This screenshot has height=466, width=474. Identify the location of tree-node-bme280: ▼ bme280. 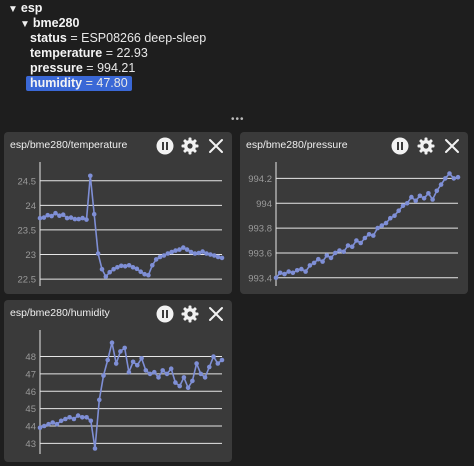
(49, 24).